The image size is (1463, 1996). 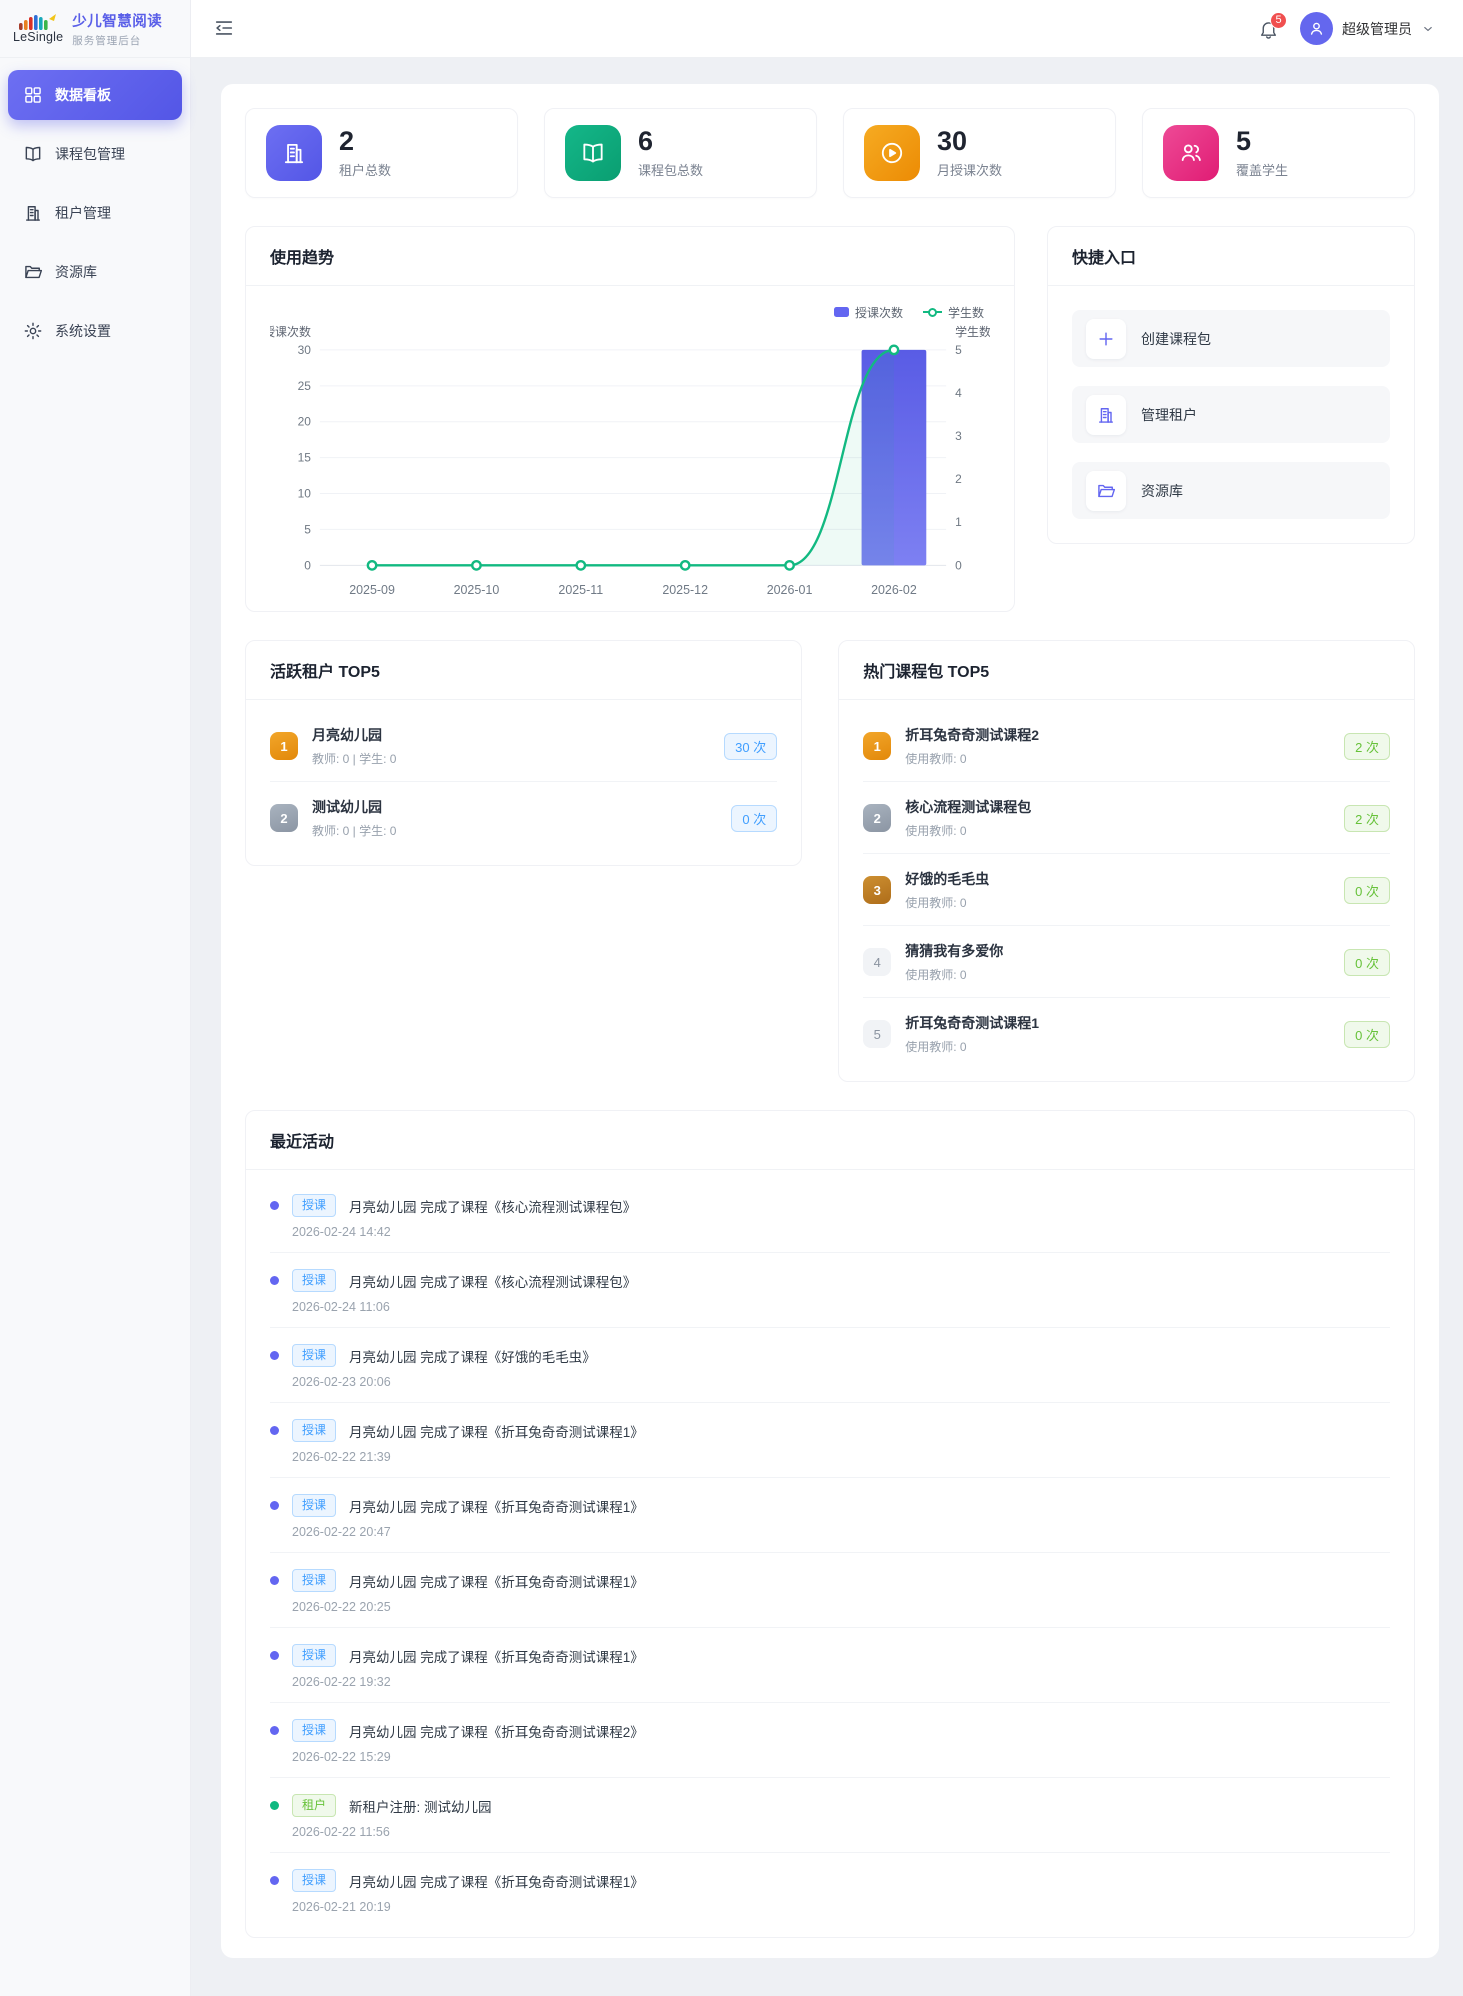 What do you see at coordinates (1169, 414) in the screenshot?
I see `quick-entry-label: 管理租户` at bounding box center [1169, 414].